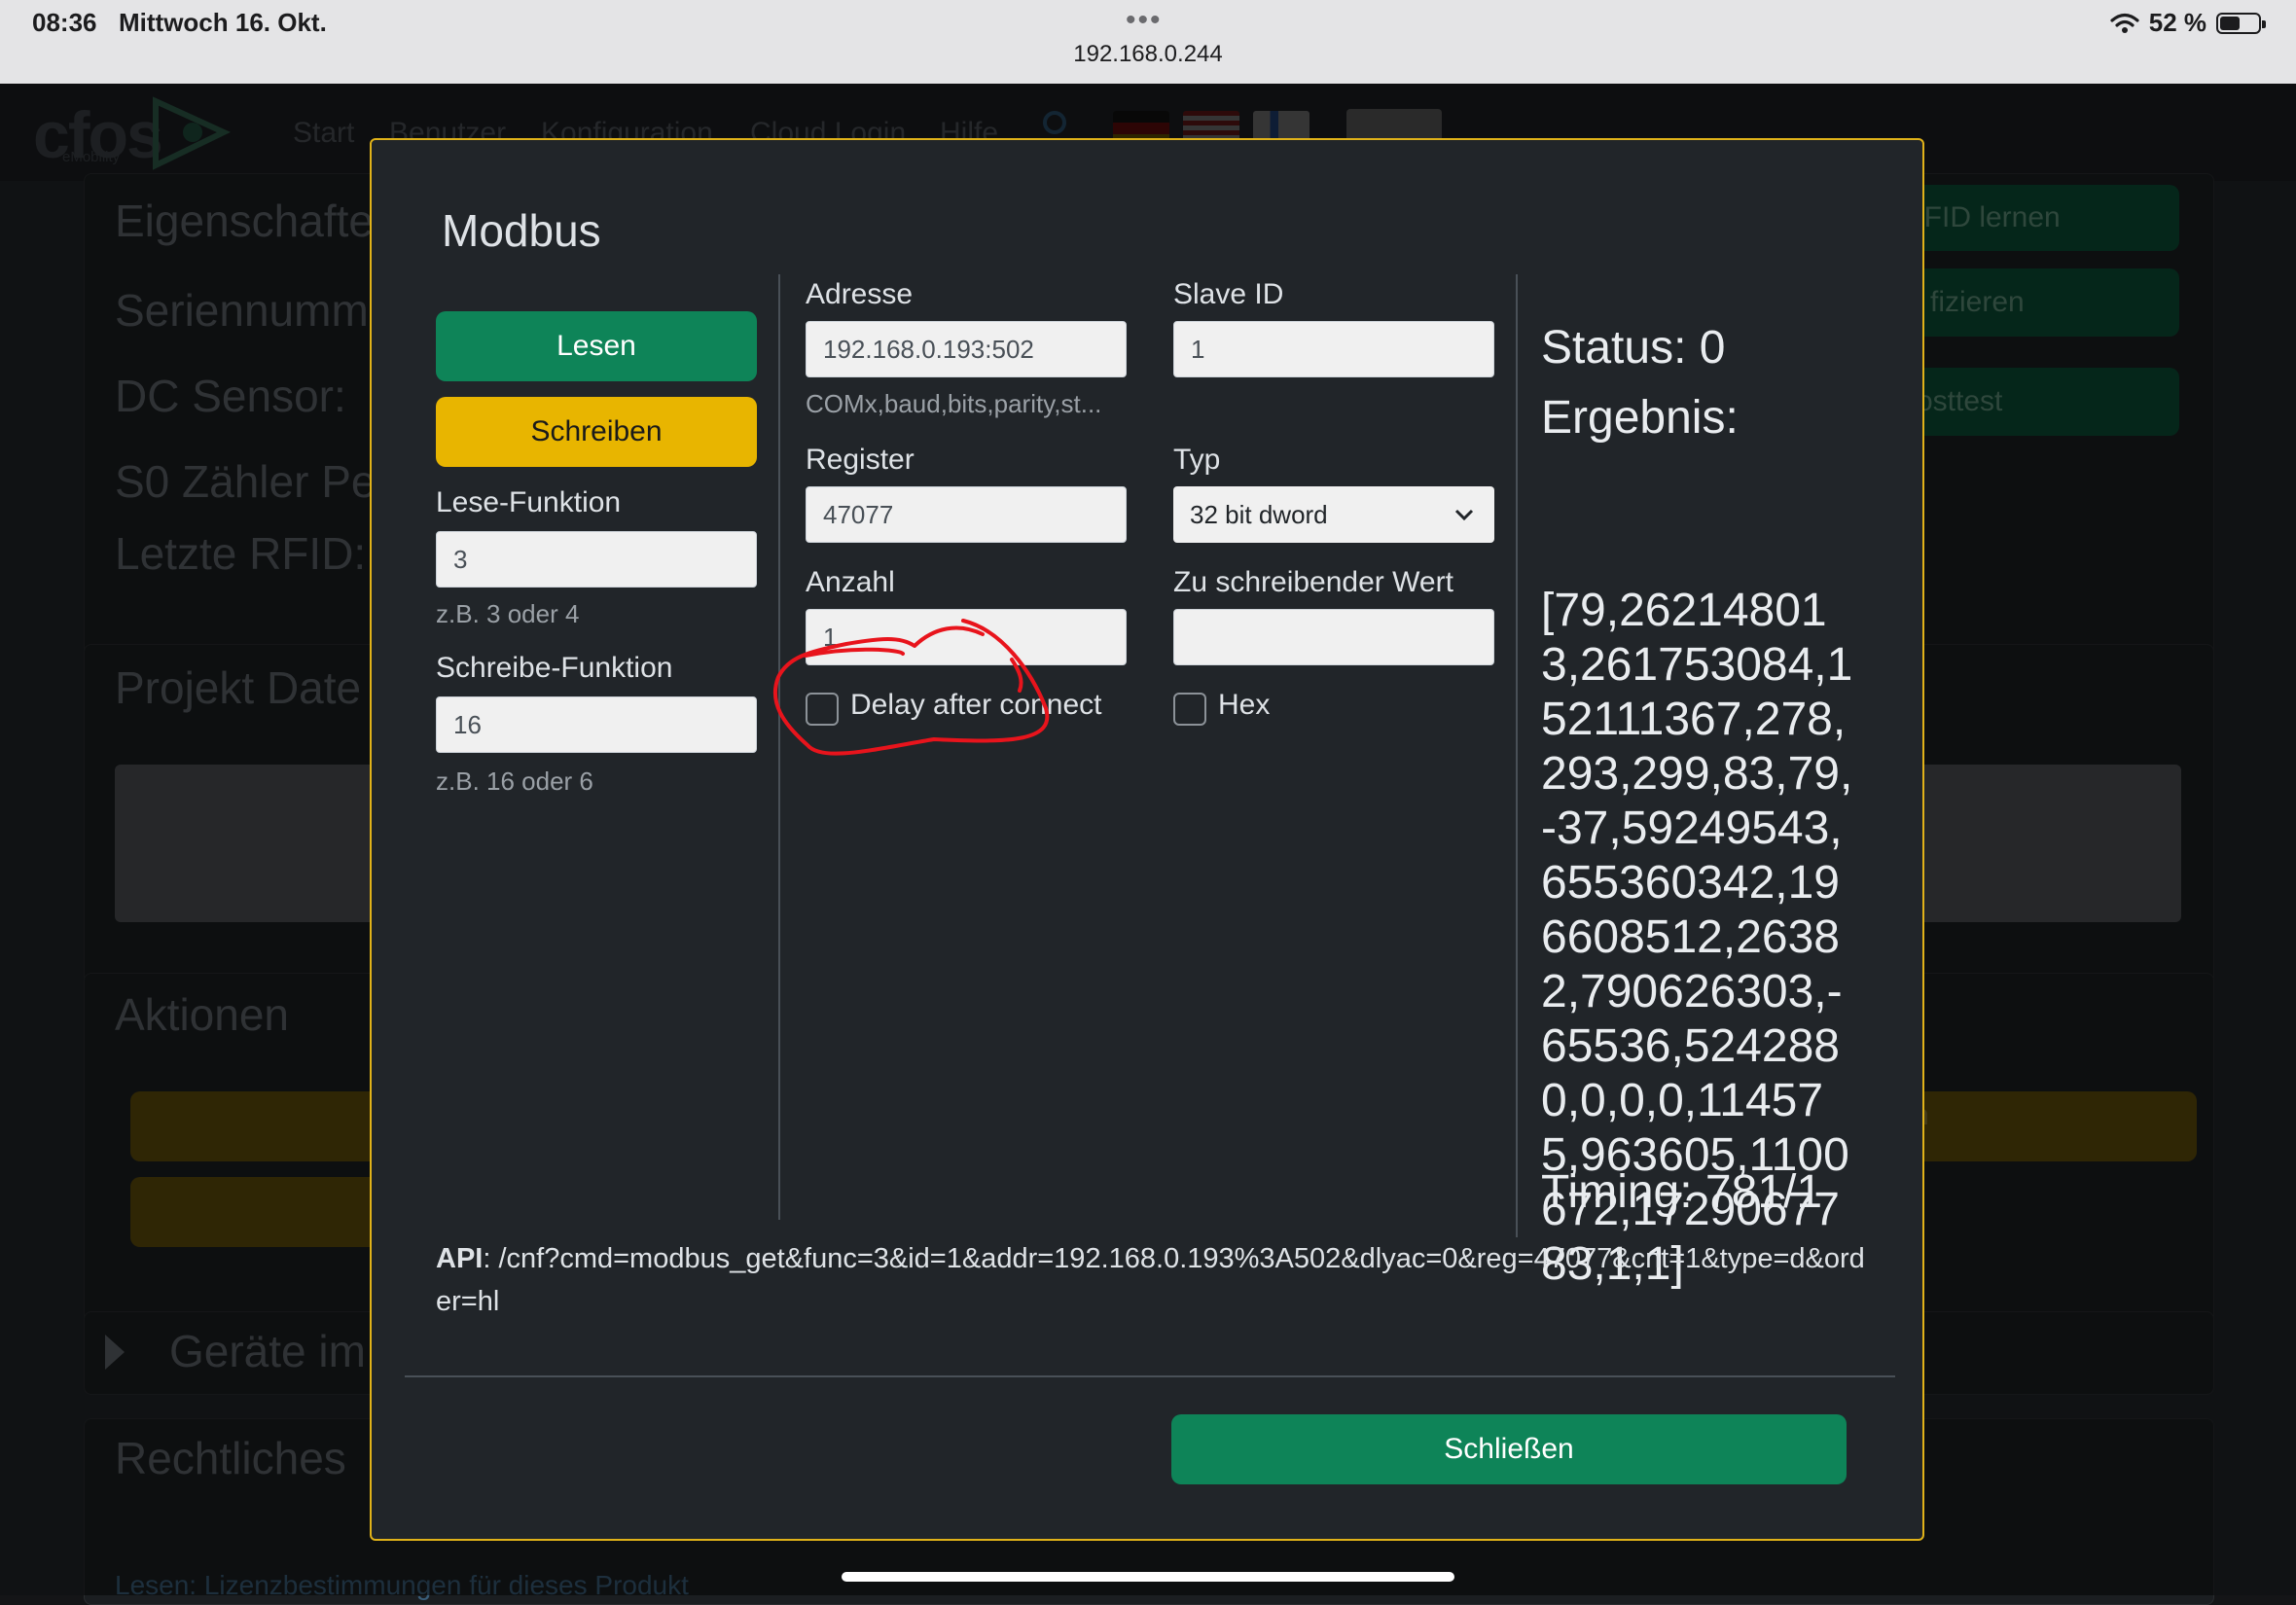  I want to click on hex-checkbox, so click(1189, 709).